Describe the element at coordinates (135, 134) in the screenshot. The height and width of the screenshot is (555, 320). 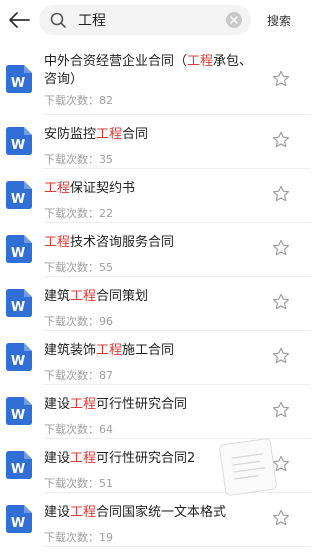
I see `title-suffix: 合同` at that location.